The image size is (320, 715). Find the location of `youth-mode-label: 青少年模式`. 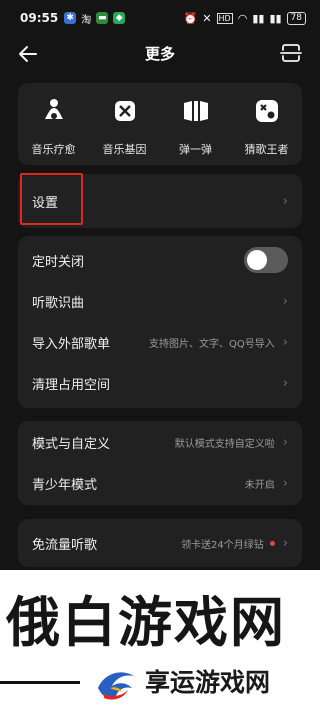

youth-mode-label: 青少年模式 is located at coordinates (65, 485).